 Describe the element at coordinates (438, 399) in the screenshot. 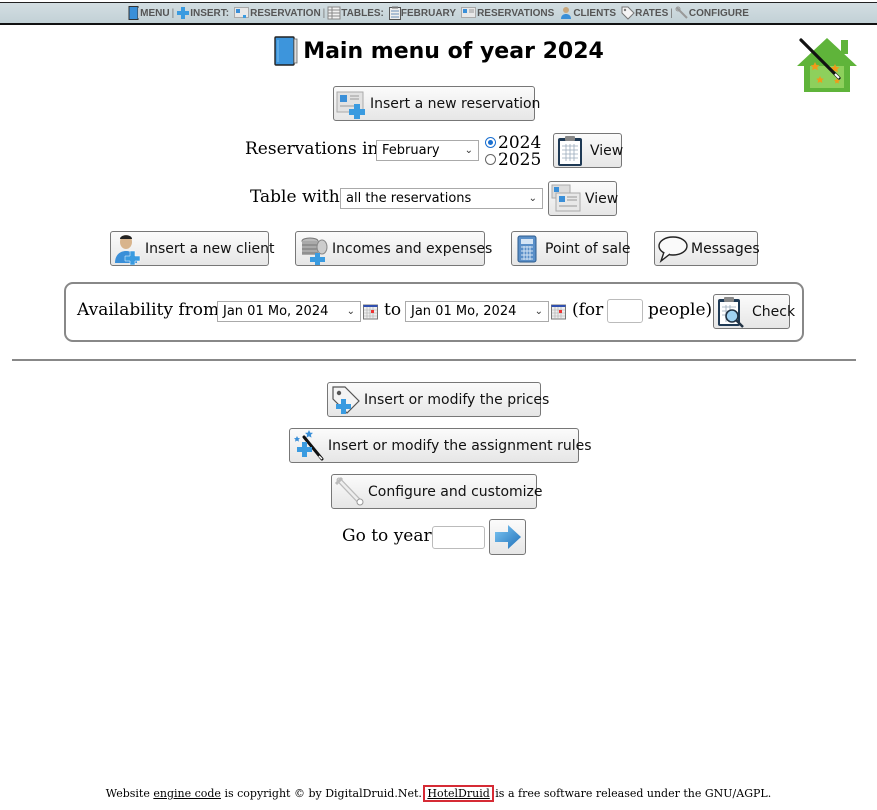

I see `prices-button: Insert or modify the prices` at that location.